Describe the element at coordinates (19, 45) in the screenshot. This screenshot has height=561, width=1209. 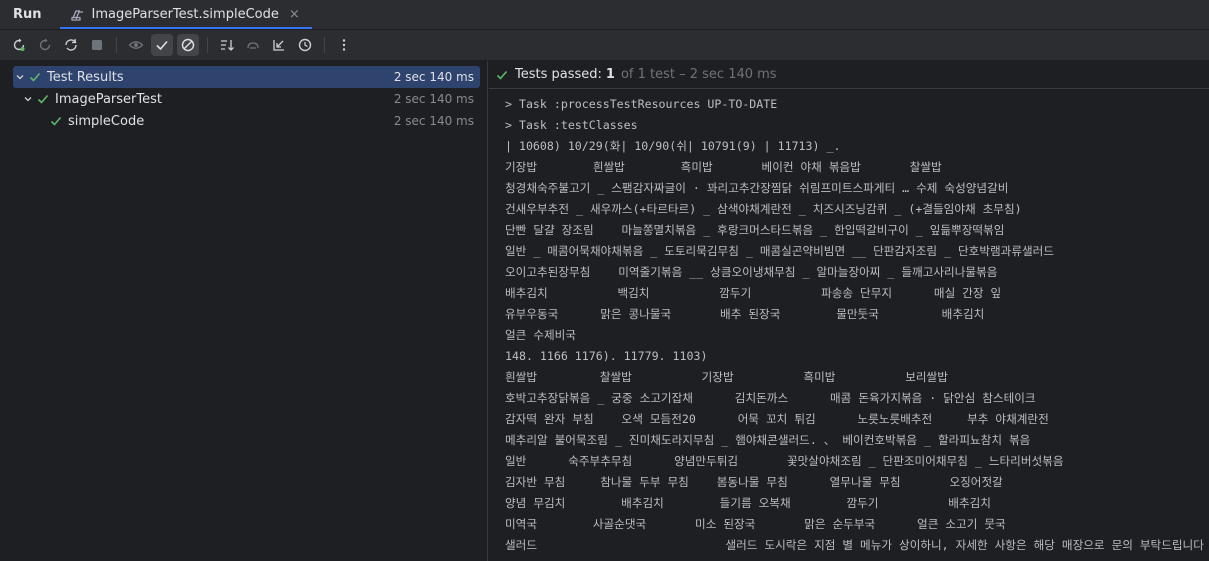
I see `rerun-icon` at that location.